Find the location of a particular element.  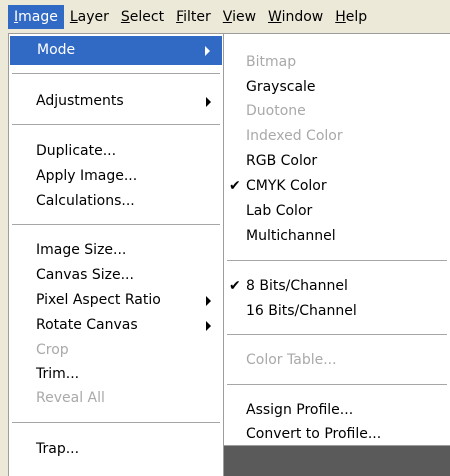

menu-help: Help is located at coordinates (351, 17).